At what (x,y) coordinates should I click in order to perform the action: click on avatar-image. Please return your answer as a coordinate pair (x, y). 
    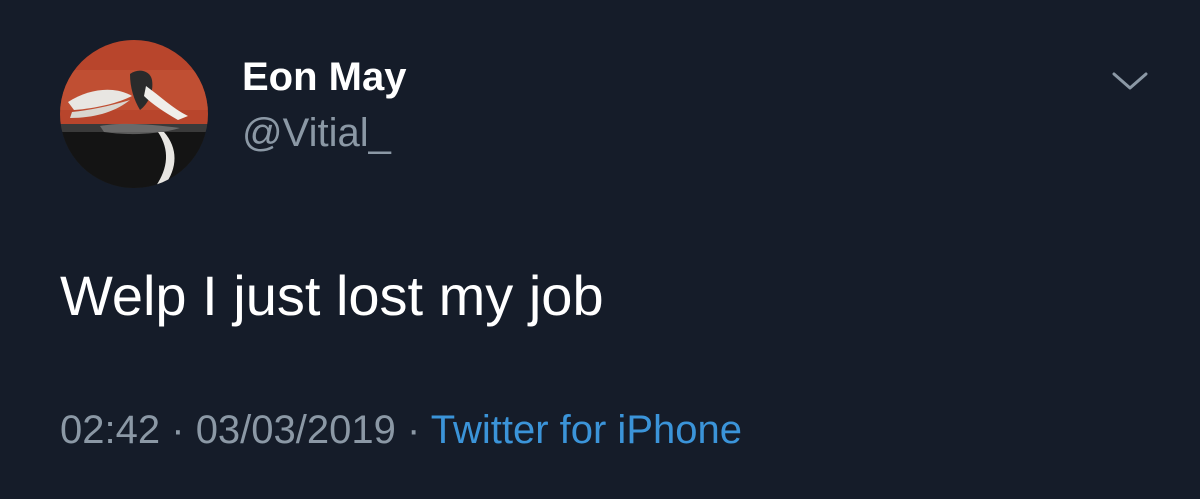
    Looking at the image, I should click on (134, 114).